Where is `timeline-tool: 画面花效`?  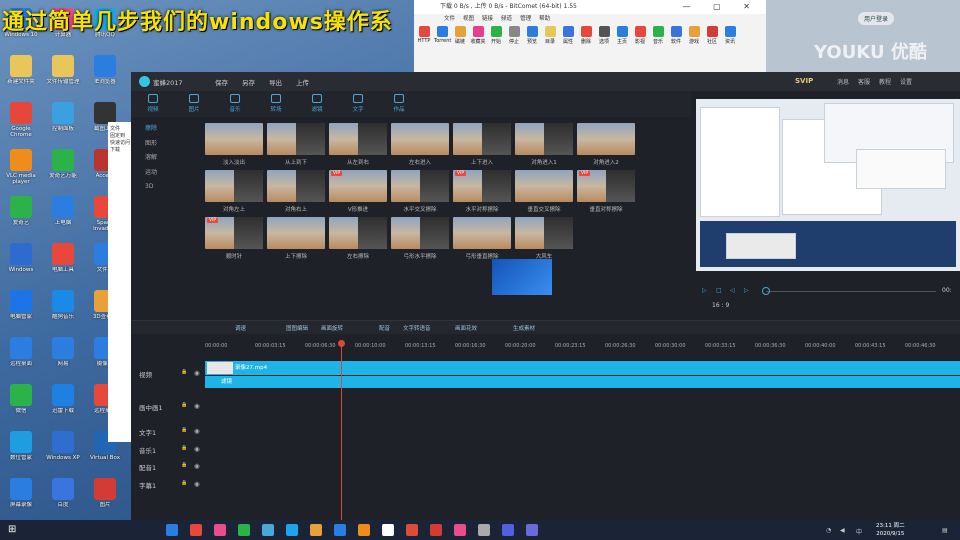 timeline-tool: 画面花效 is located at coordinates (466, 328).